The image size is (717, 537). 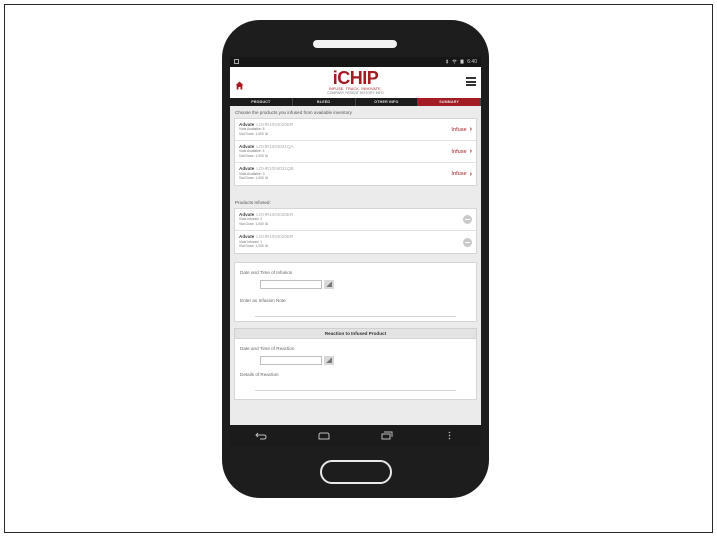 What do you see at coordinates (447, 62) in the screenshot?
I see `bluetooth-icon` at bounding box center [447, 62].